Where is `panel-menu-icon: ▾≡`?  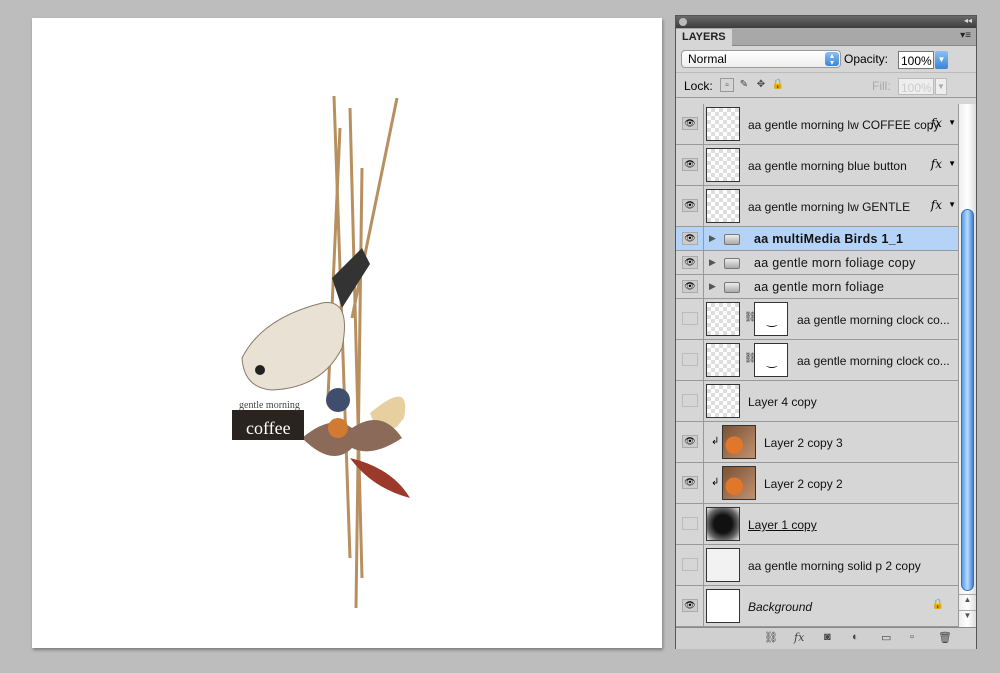 panel-menu-icon: ▾≡ is located at coordinates (965, 35).